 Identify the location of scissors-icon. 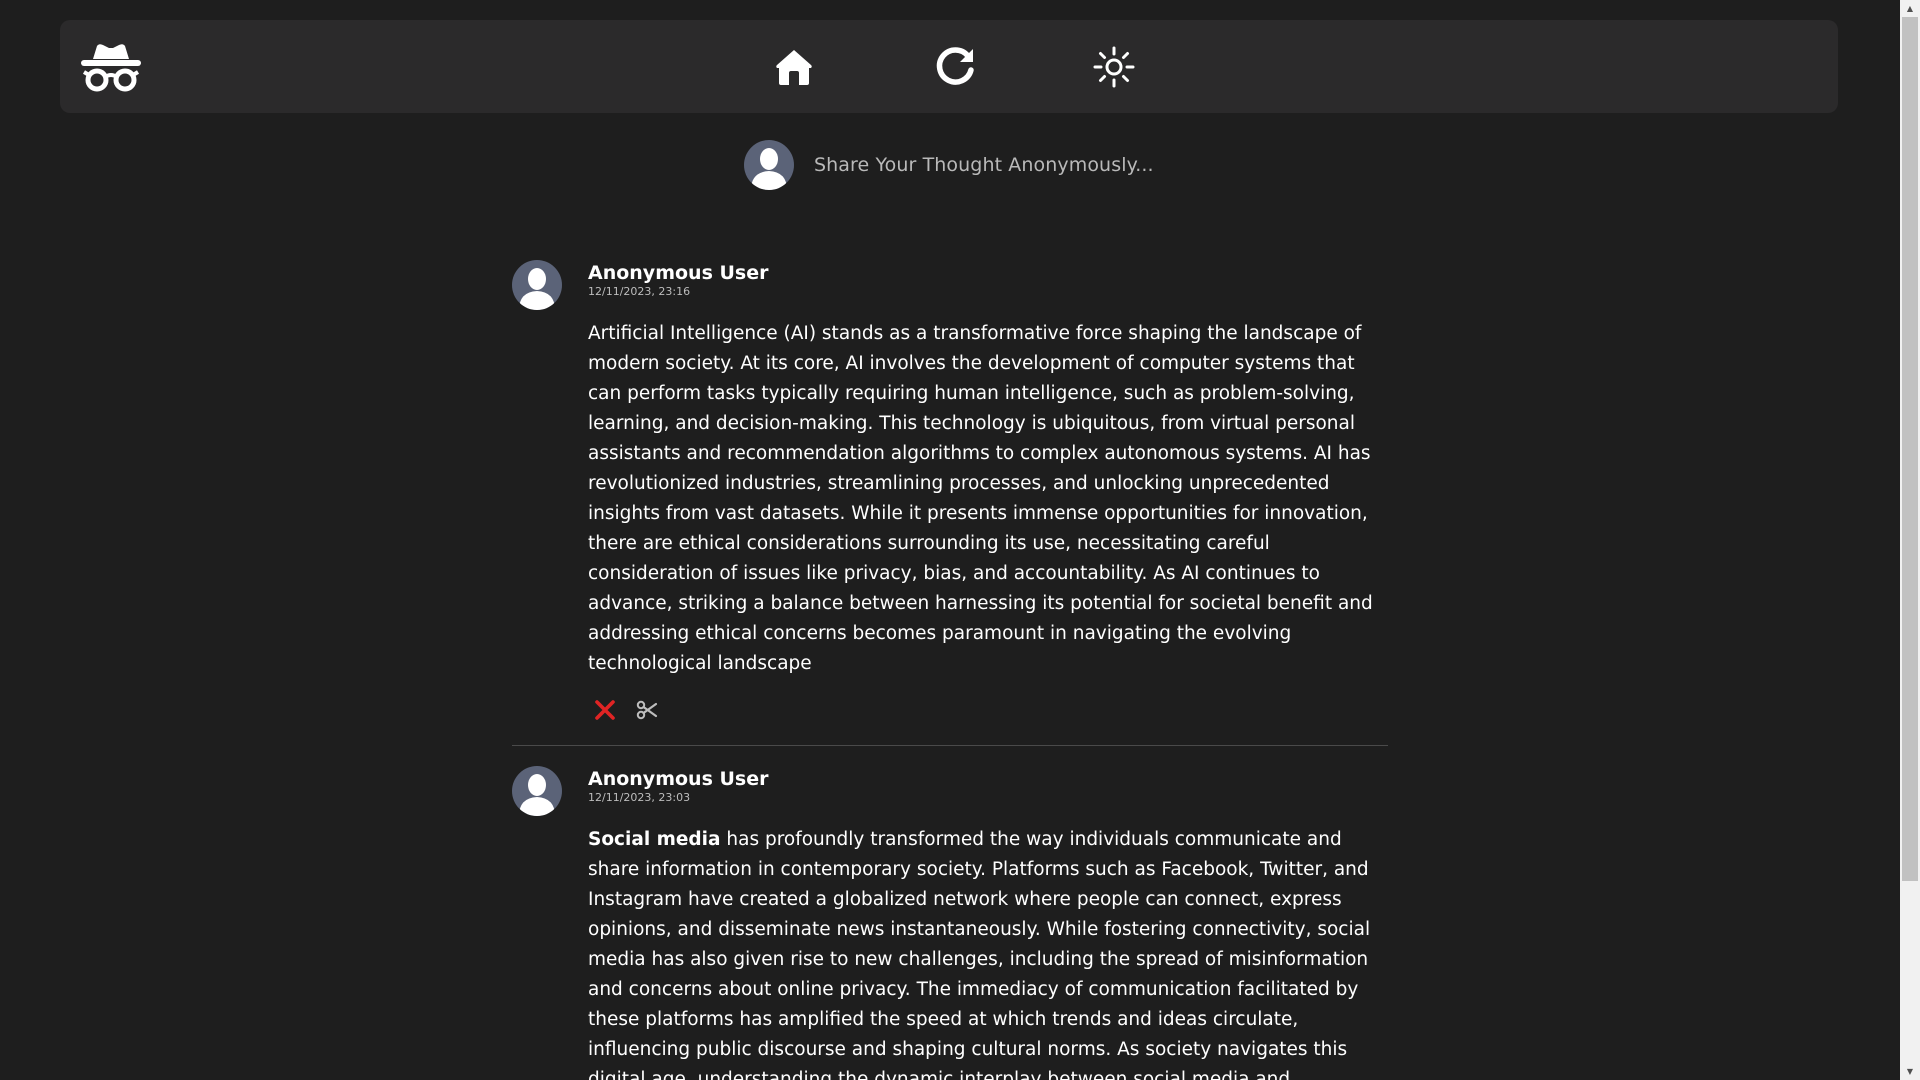
(647, 710).